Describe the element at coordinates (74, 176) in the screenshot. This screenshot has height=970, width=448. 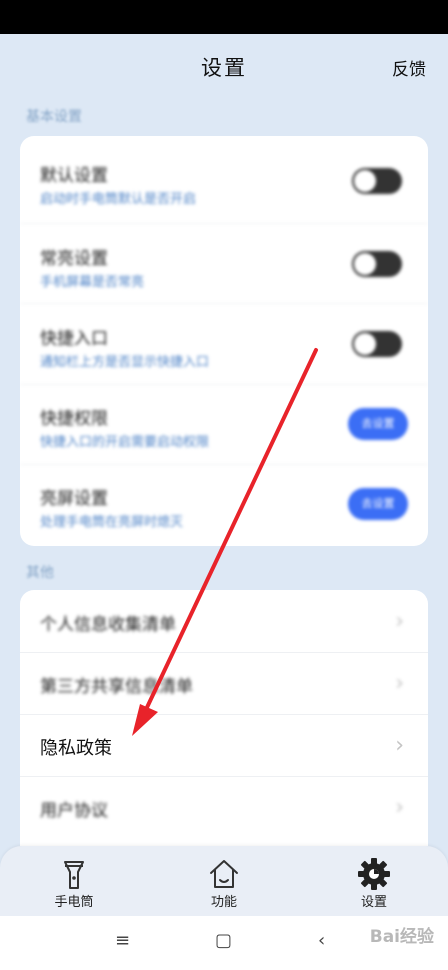
I see `setting-title: 默认设置` at that location.